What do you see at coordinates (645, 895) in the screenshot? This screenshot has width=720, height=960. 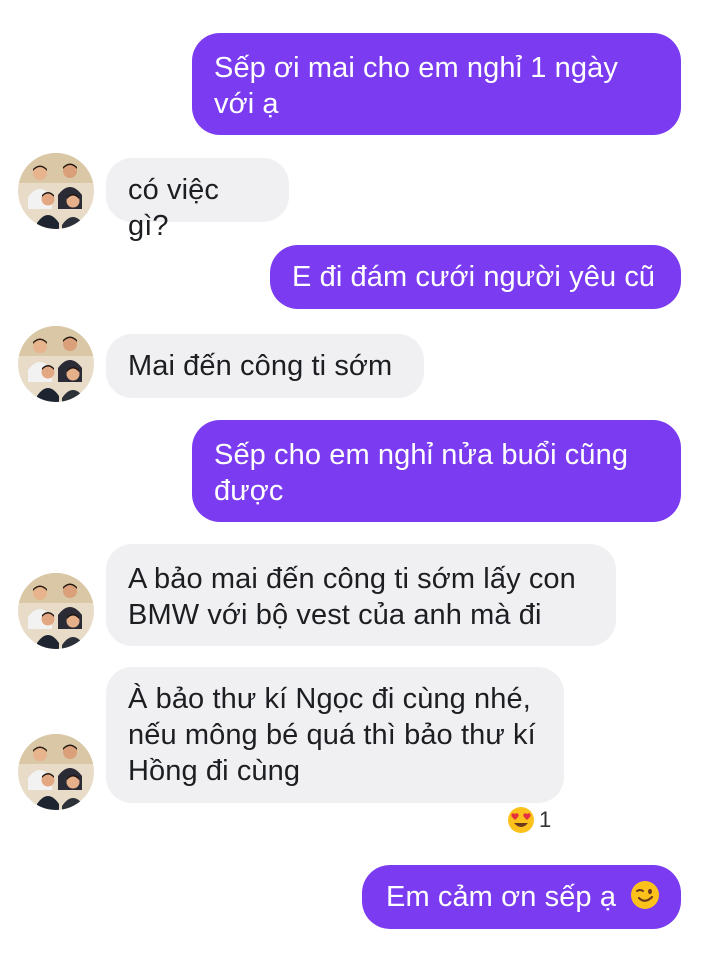 I see `winking-smile-emoji-icon` at bounding box center [645, 895].